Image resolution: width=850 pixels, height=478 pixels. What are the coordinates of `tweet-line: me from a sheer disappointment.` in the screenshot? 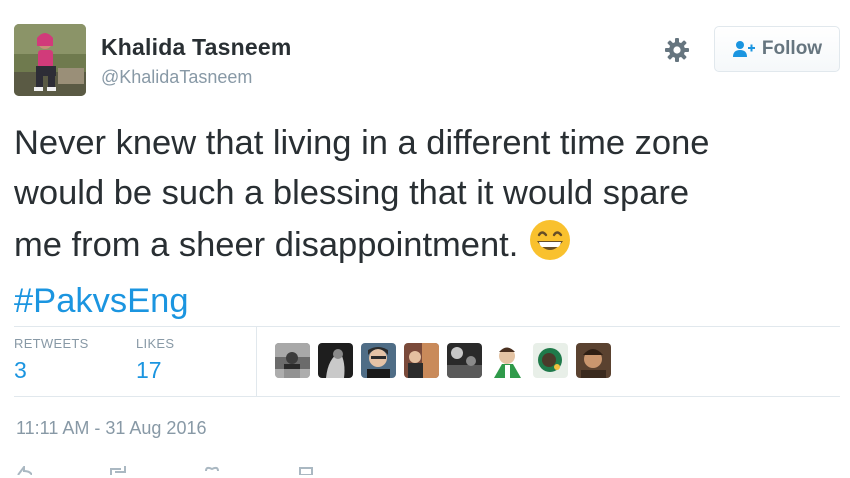 It's located at (266, 245).